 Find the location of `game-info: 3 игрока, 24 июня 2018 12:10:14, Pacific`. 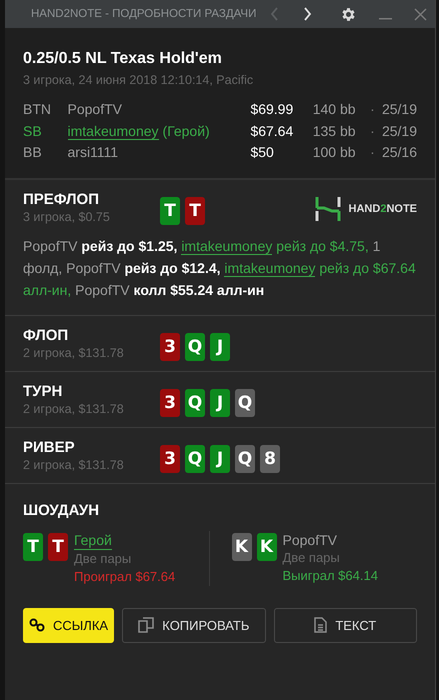

game-info: 3 игрока, 24 июня 2018 12:10:14, Pacific is located at coordinates (138, 80).